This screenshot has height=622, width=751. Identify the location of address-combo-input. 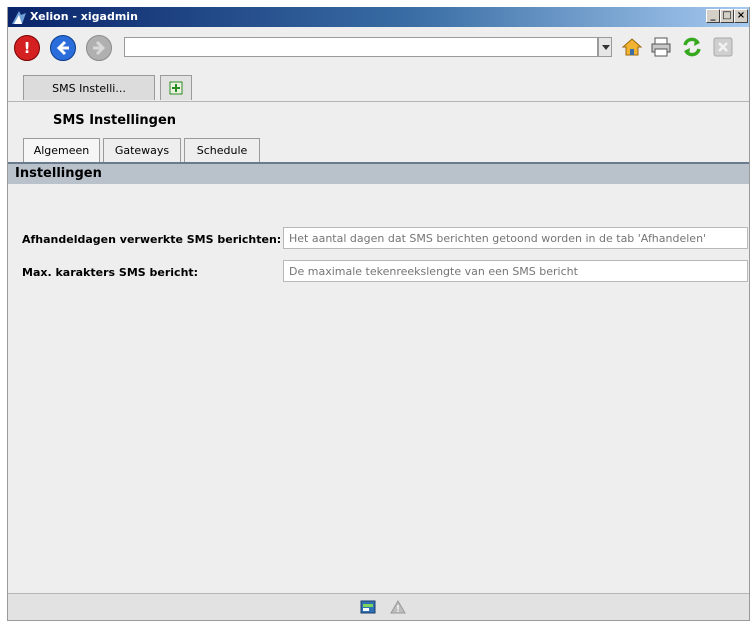
(361, 47).